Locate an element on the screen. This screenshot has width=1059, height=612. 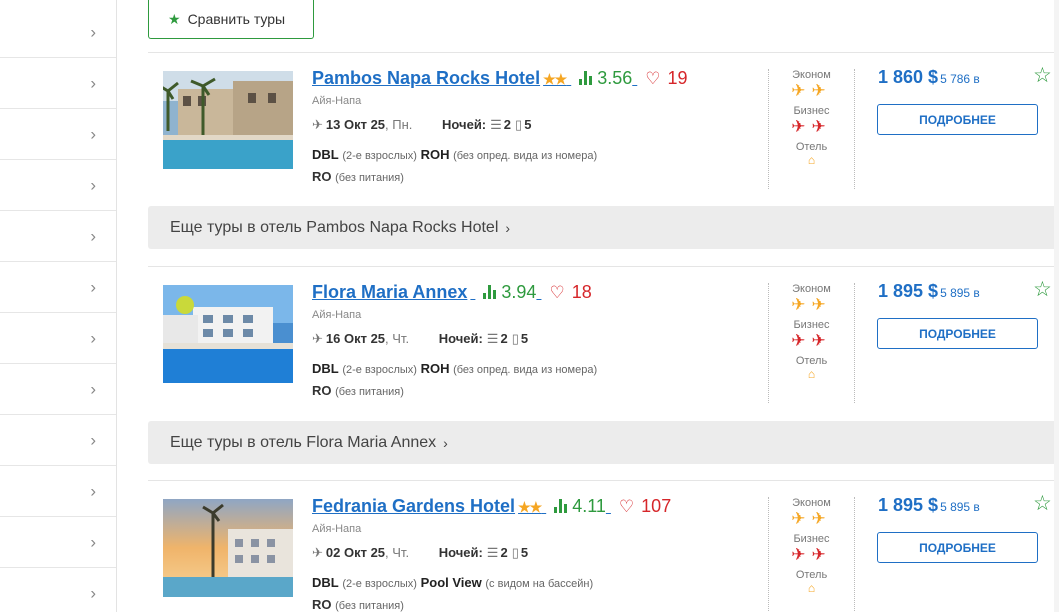
hotel-reviews: ♡ 107 is located at coordinates (645, 506).